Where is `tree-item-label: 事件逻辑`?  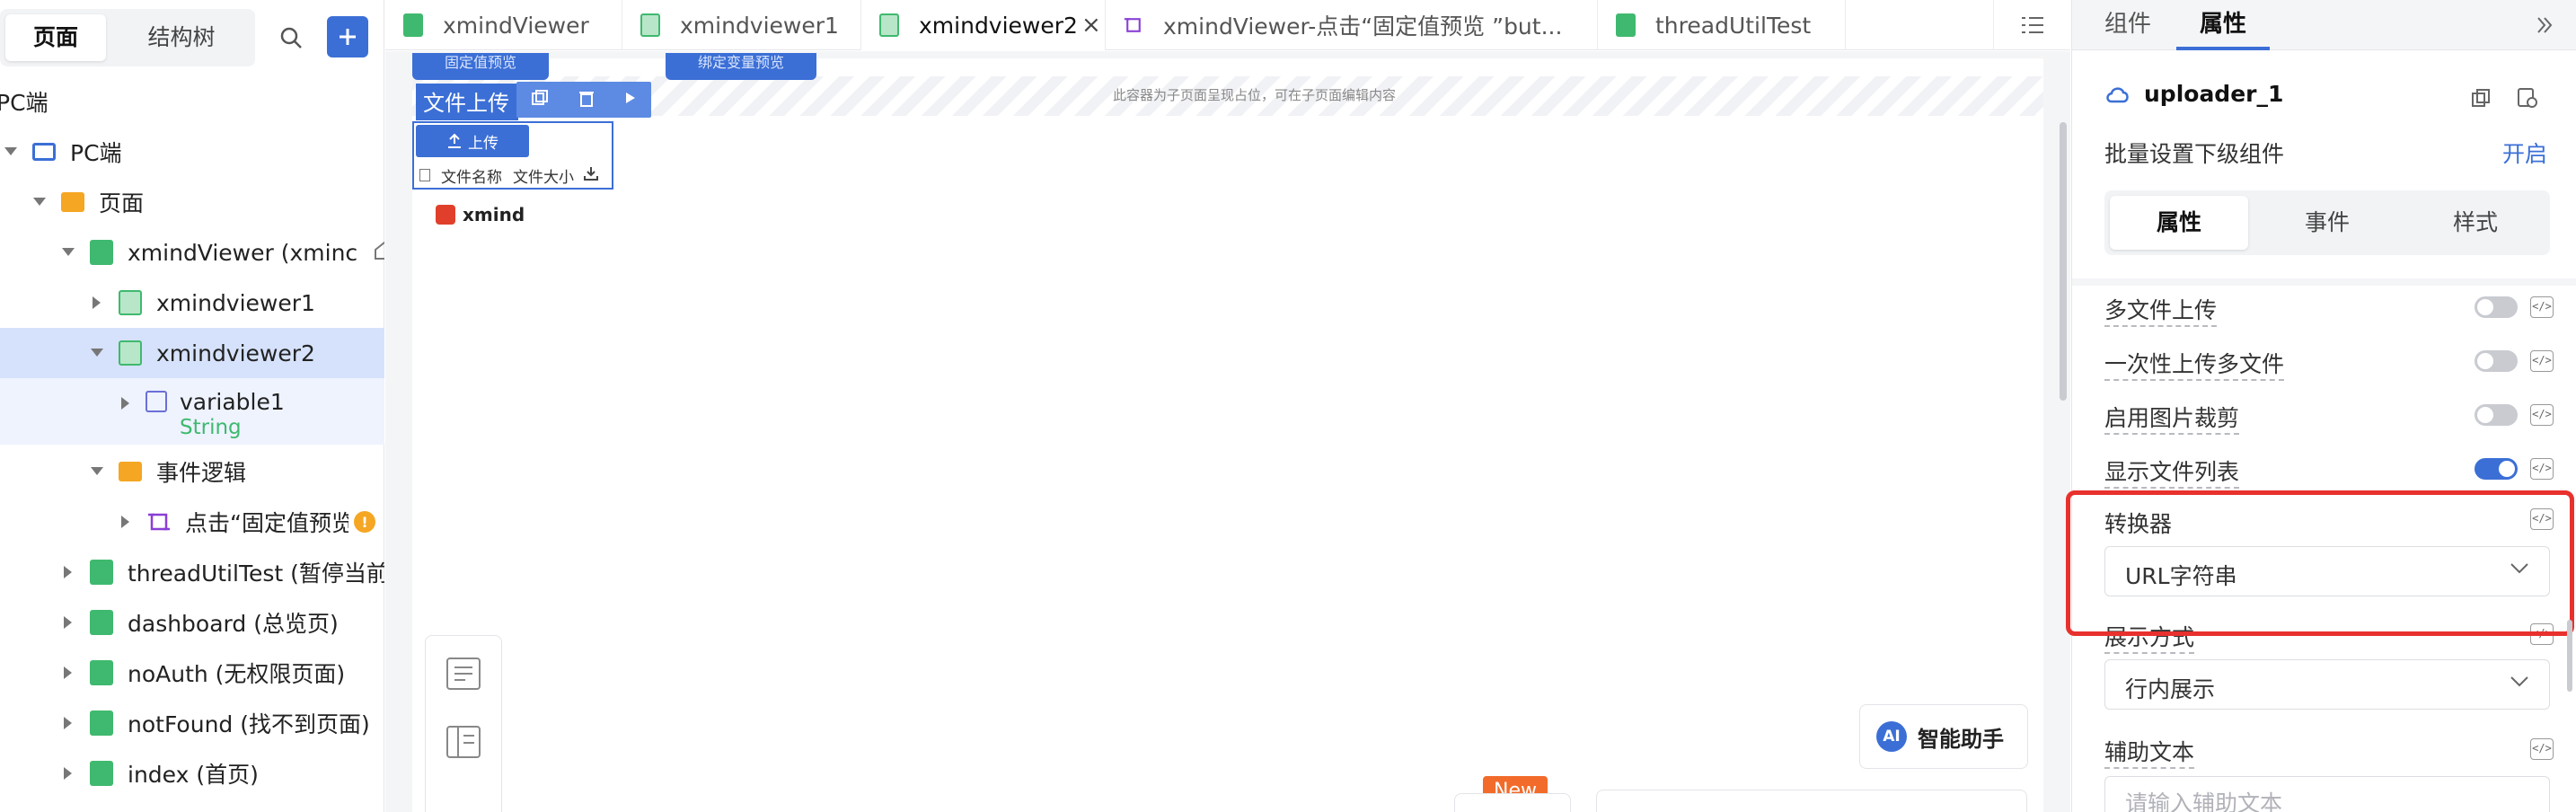 tree-item-label: 事件逻辑 is located at coordinates (201, 473).